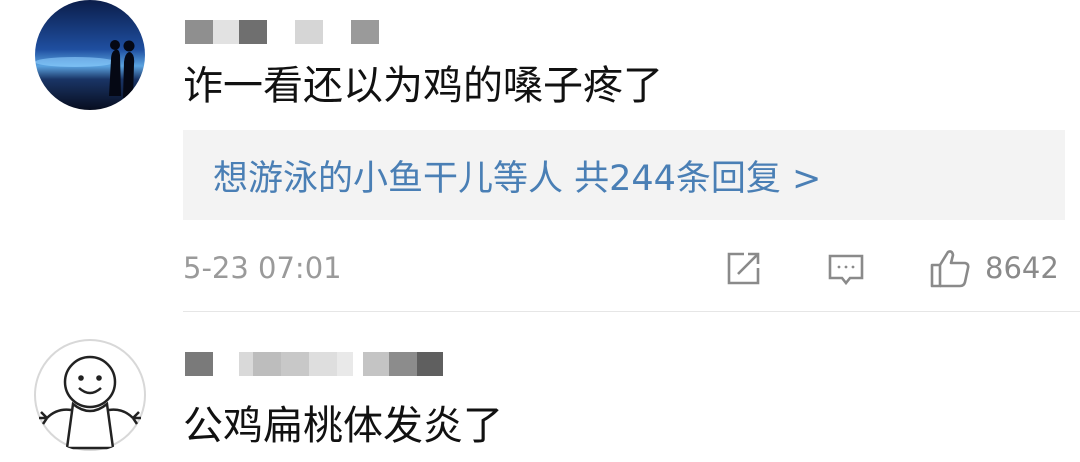 This screenshot has height=462, width=1080. Describe the element at coordinates (517, 175) in the screenshot. I see `replies-link: 想游泳的小鱼干儿等人 共244条回复 >` at that location.